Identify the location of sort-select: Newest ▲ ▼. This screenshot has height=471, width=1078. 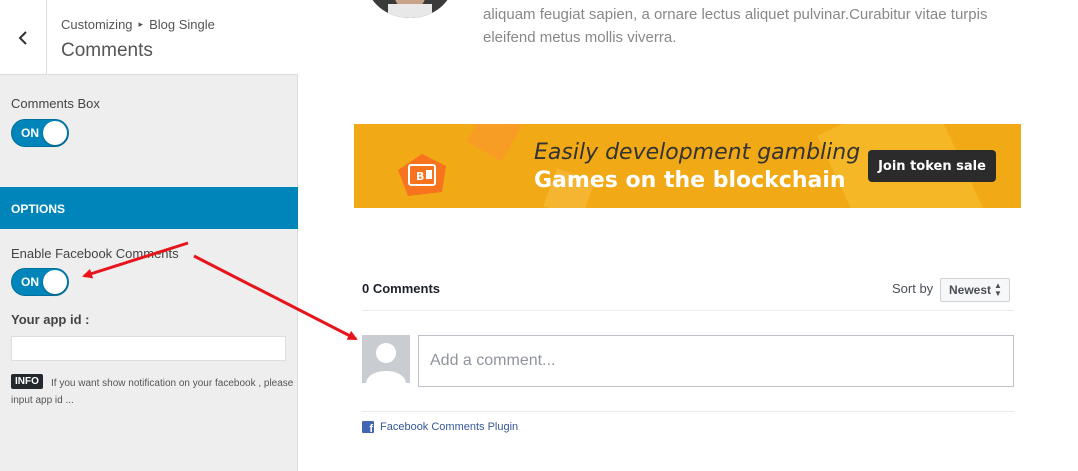
(975, 290).